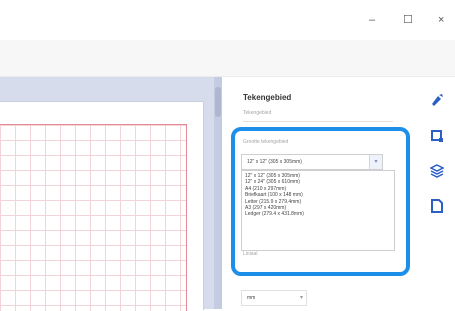 The image size is (455, 311). I want to click on unit-value: mm, so click(251, 298).